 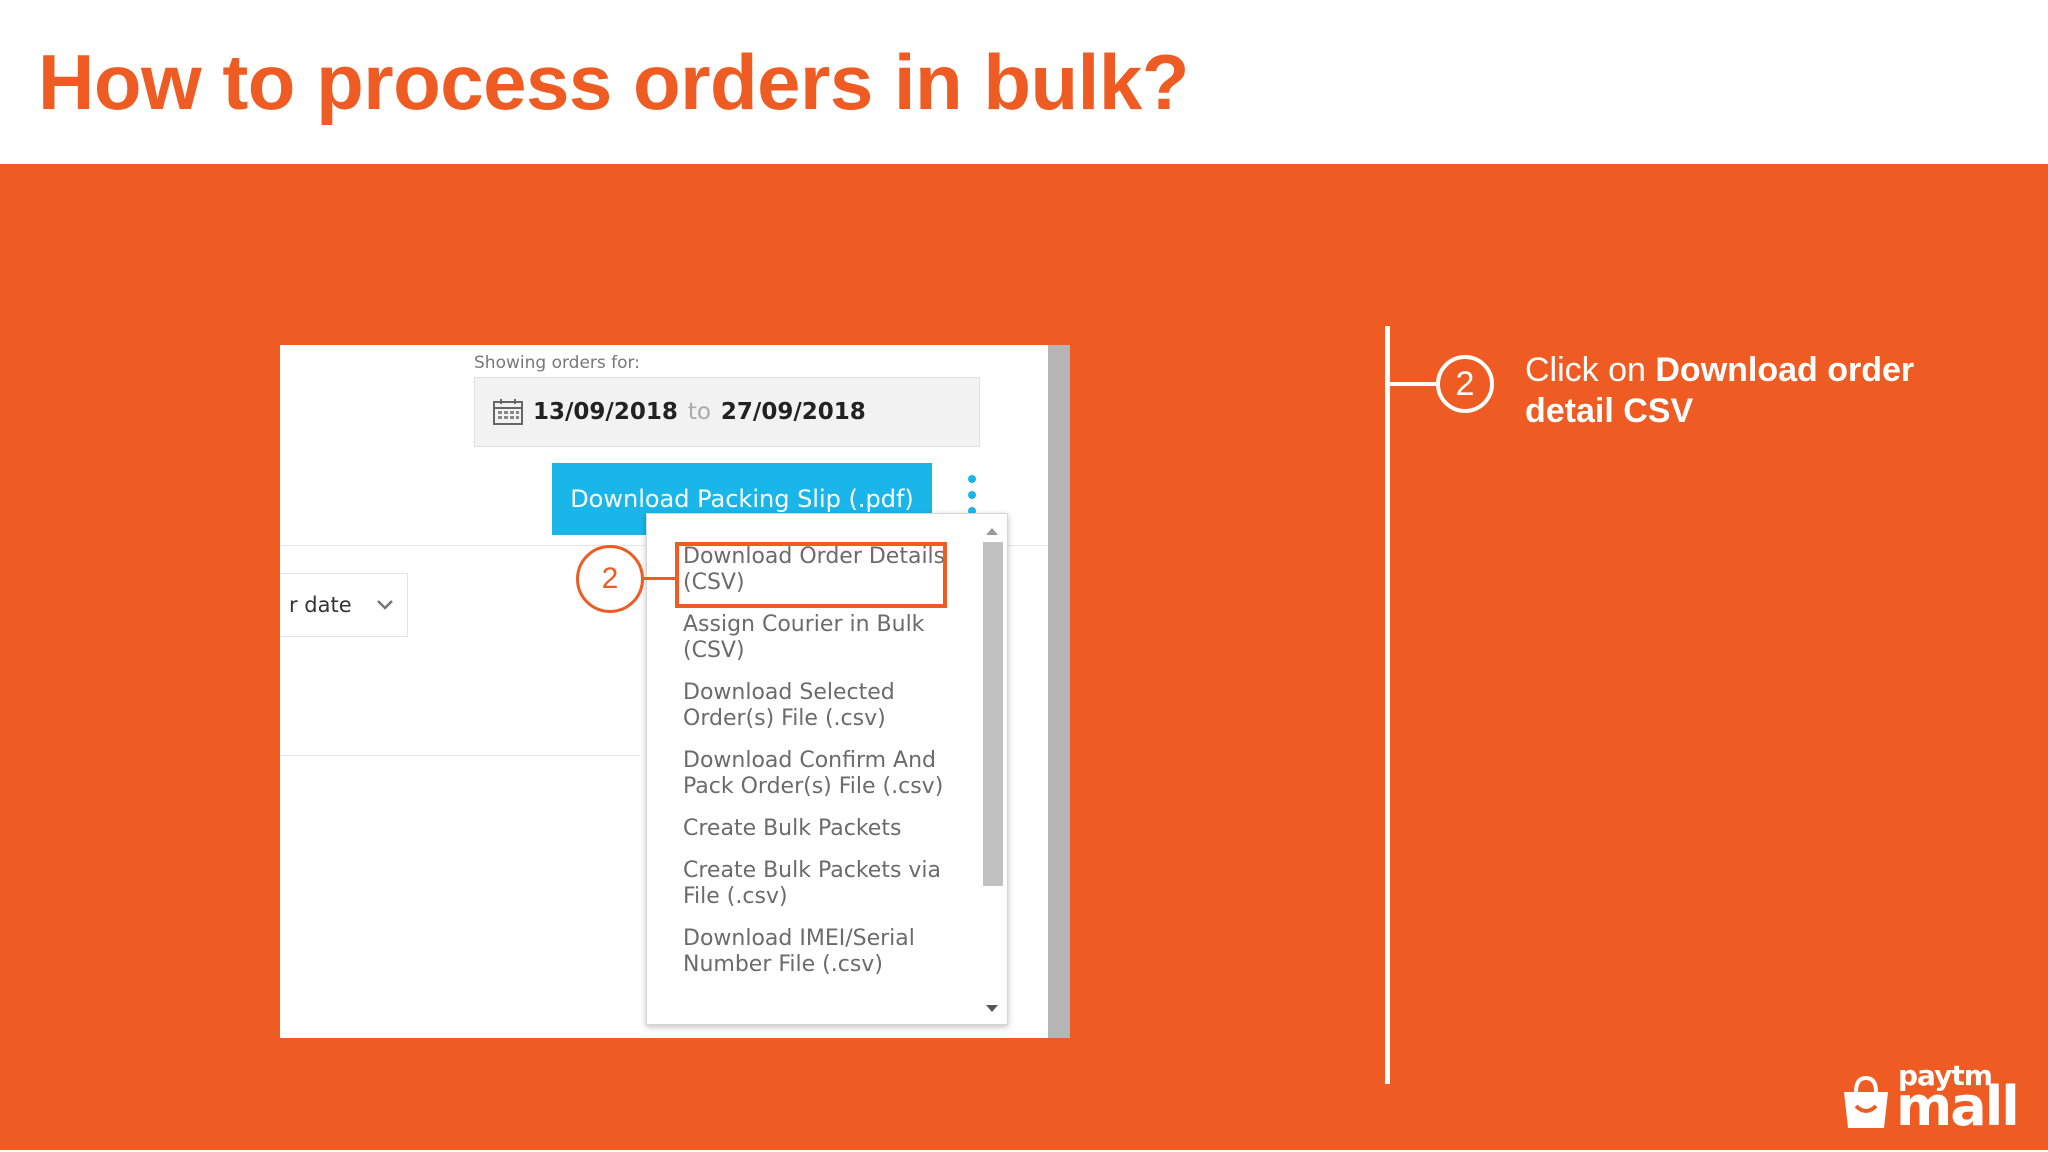 I want to click on timeline-tick, so click(x=1414, y=384).